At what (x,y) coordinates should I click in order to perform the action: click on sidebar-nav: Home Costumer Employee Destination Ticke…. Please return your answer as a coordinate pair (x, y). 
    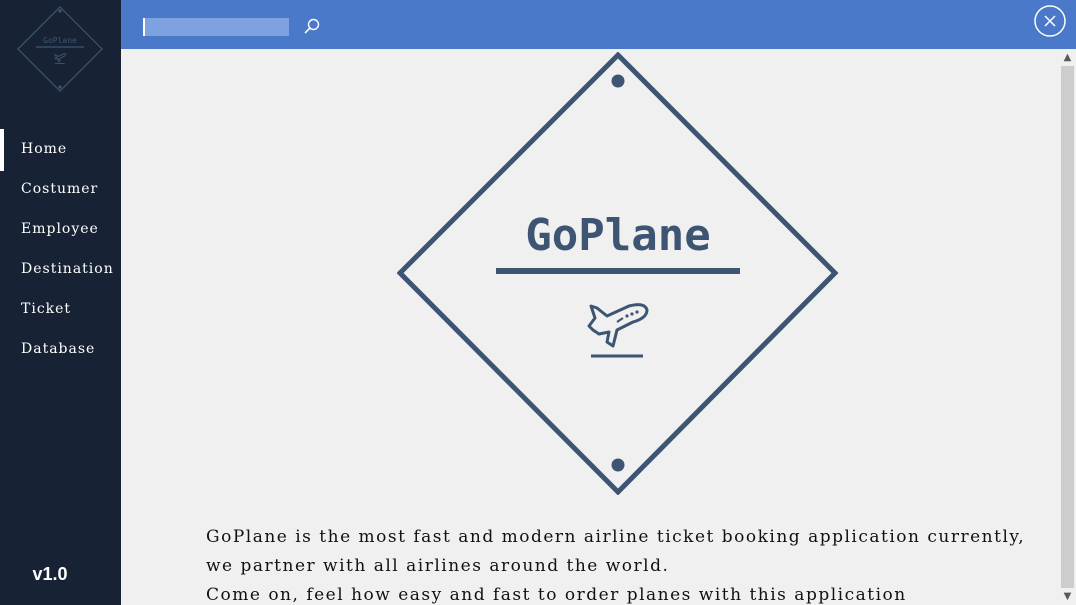
    Looking at the image, I should click on (60, 249).